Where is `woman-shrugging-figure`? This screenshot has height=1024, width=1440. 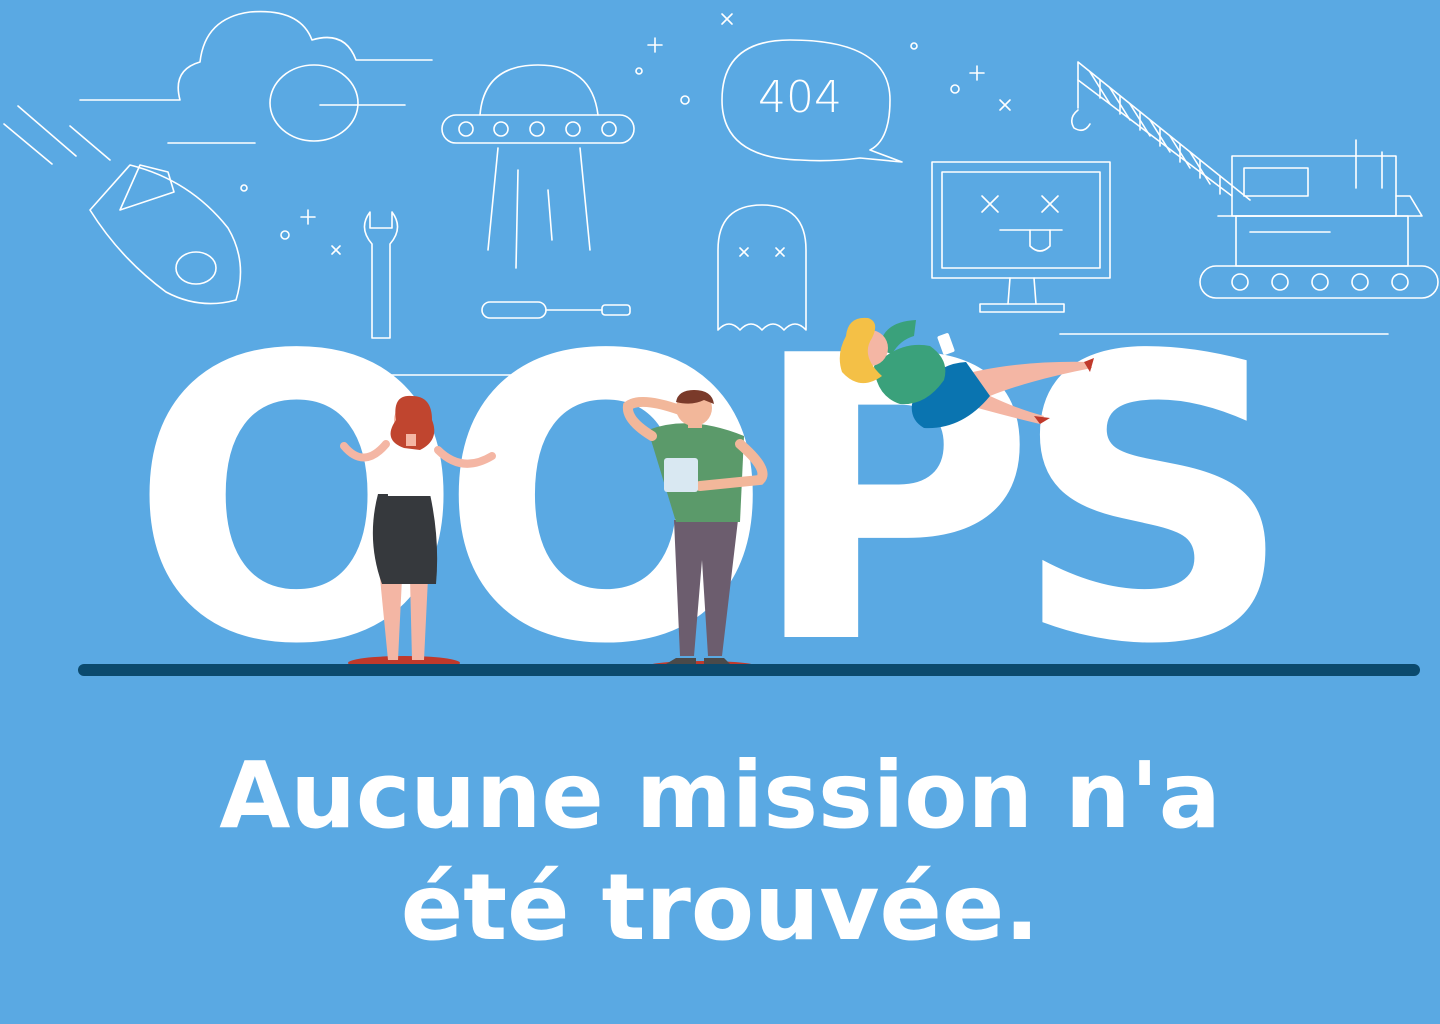 woman-shrugging-figure is located at coordinates (418, 527).